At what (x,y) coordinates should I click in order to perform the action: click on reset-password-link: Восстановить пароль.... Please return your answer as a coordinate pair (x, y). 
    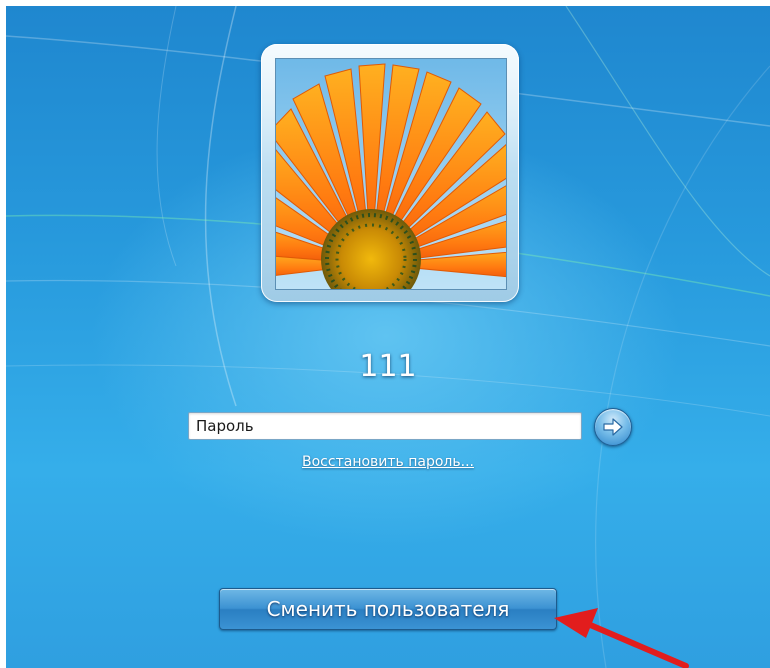
    Looking at the image, I should click on (388, 462).